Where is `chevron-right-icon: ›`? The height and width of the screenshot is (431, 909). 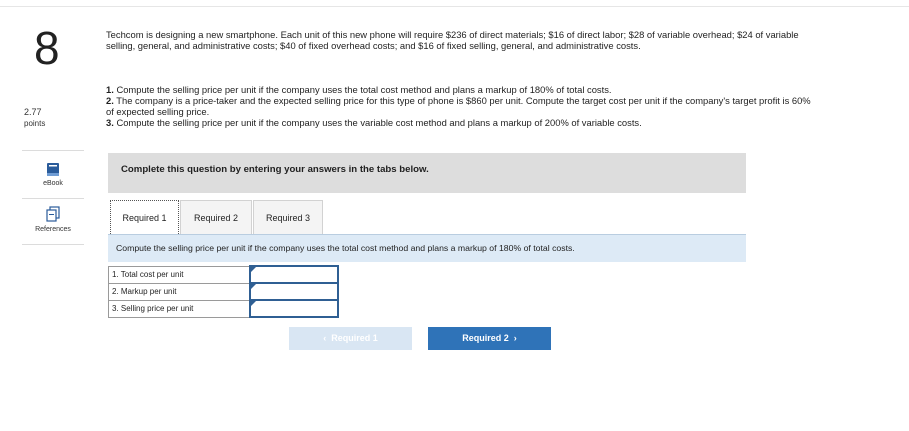 chevron-right-icon: › is located at coordinates (515, 338).